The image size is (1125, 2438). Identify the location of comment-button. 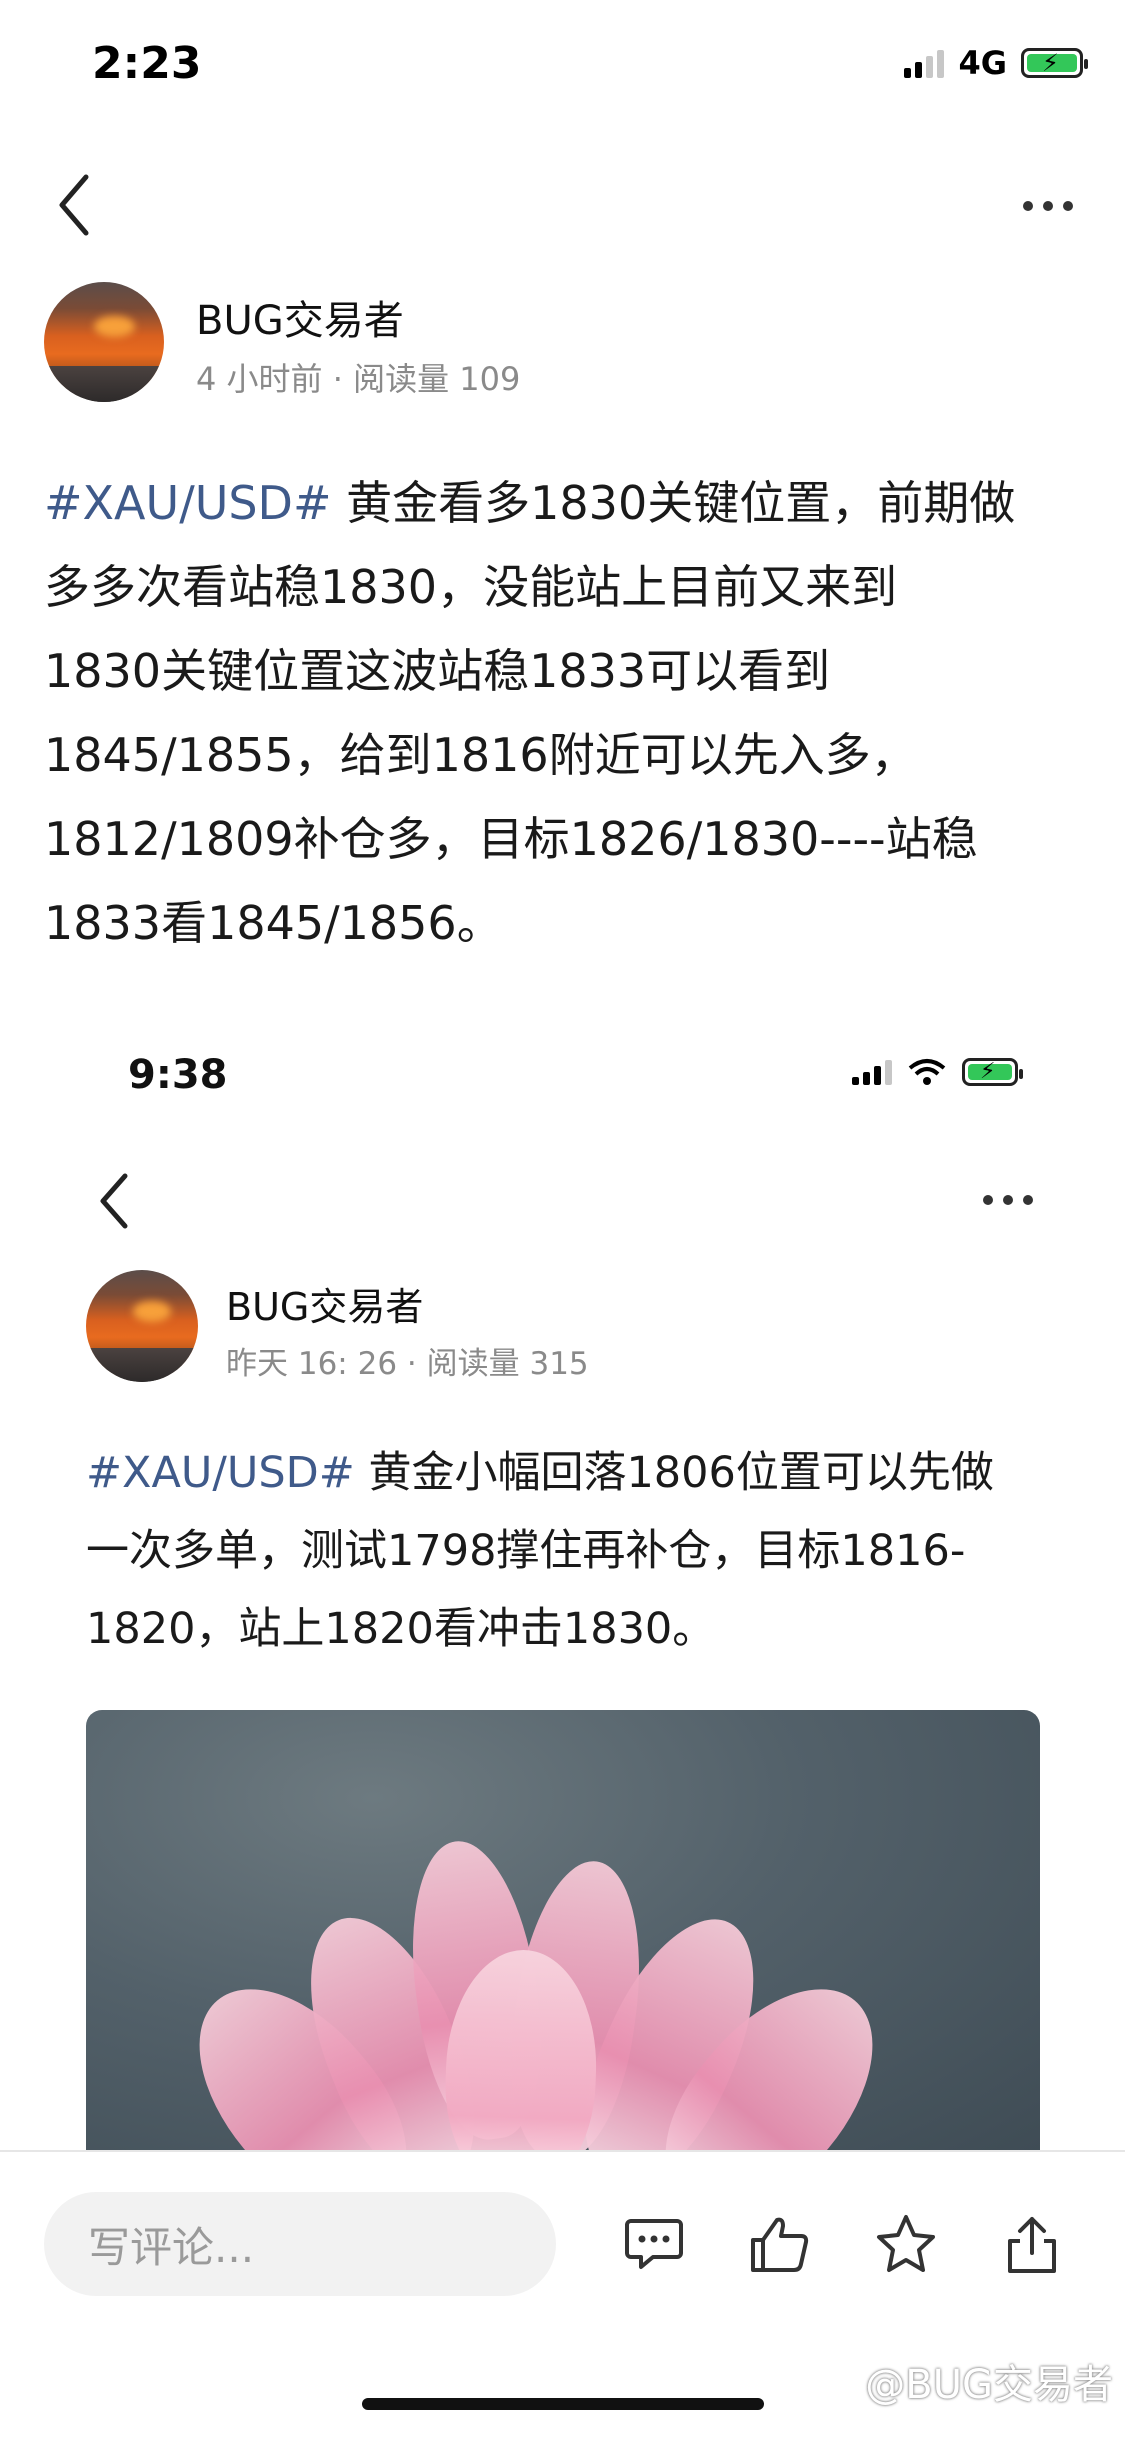
(654, 2244).